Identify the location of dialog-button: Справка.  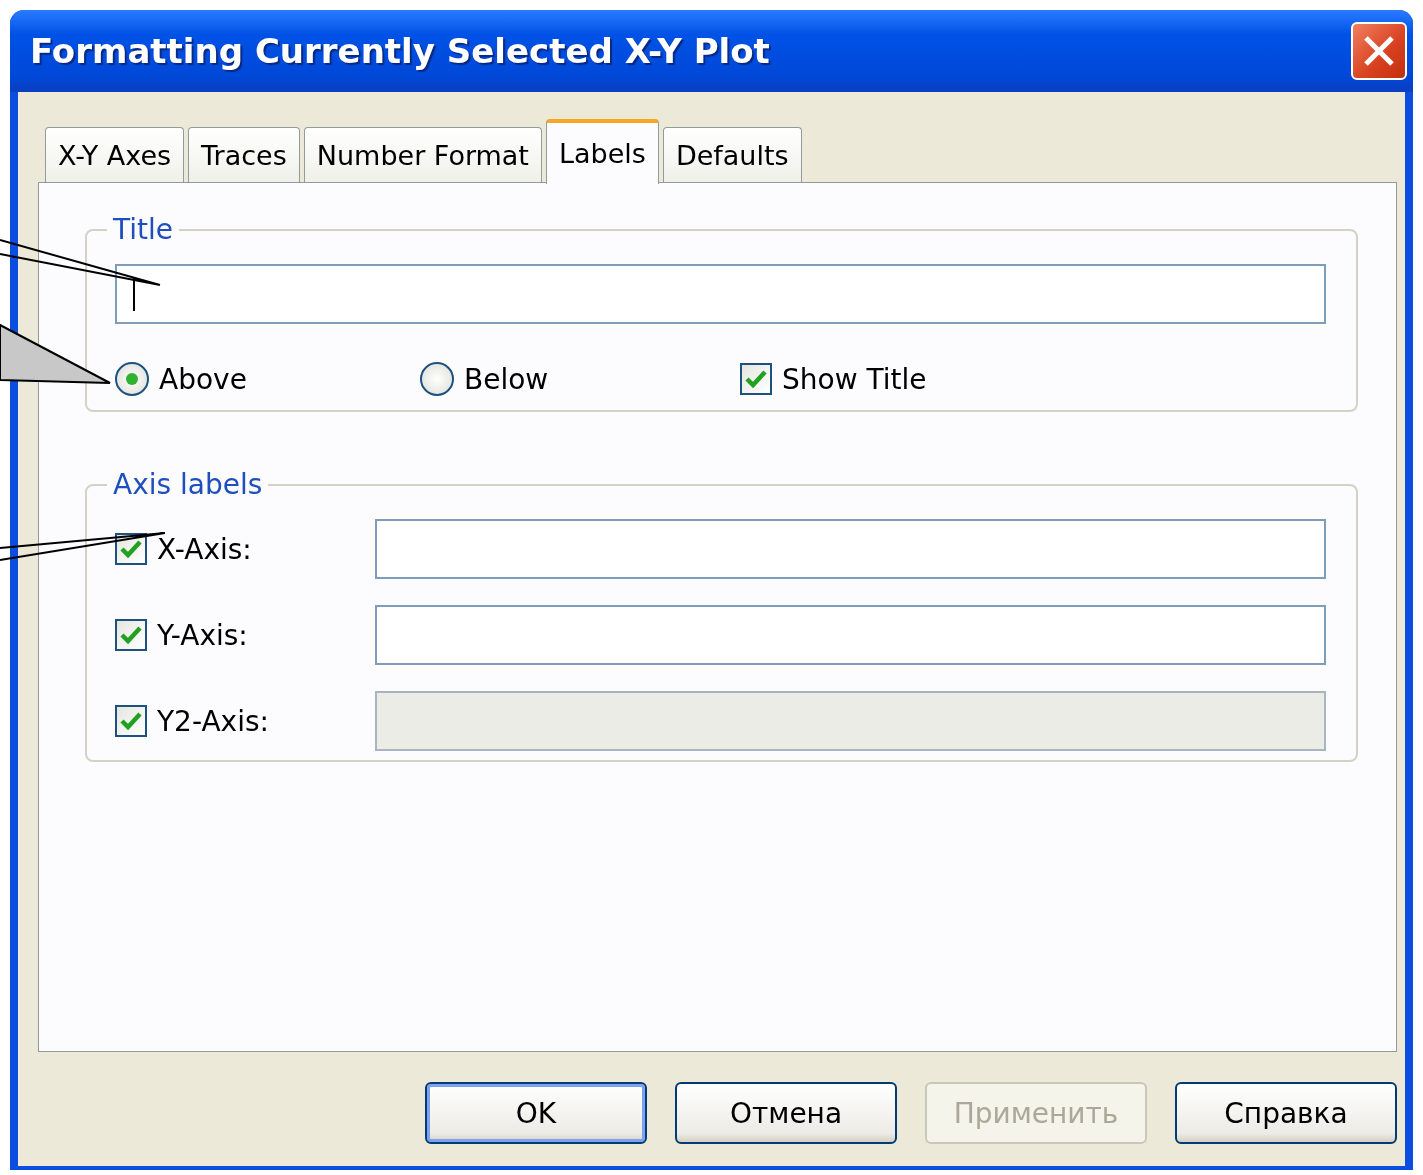
(1286, 1113).